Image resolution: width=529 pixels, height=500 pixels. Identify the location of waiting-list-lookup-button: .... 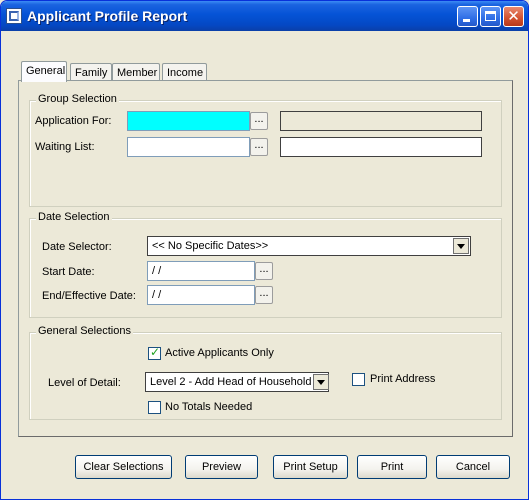
(259, 147).